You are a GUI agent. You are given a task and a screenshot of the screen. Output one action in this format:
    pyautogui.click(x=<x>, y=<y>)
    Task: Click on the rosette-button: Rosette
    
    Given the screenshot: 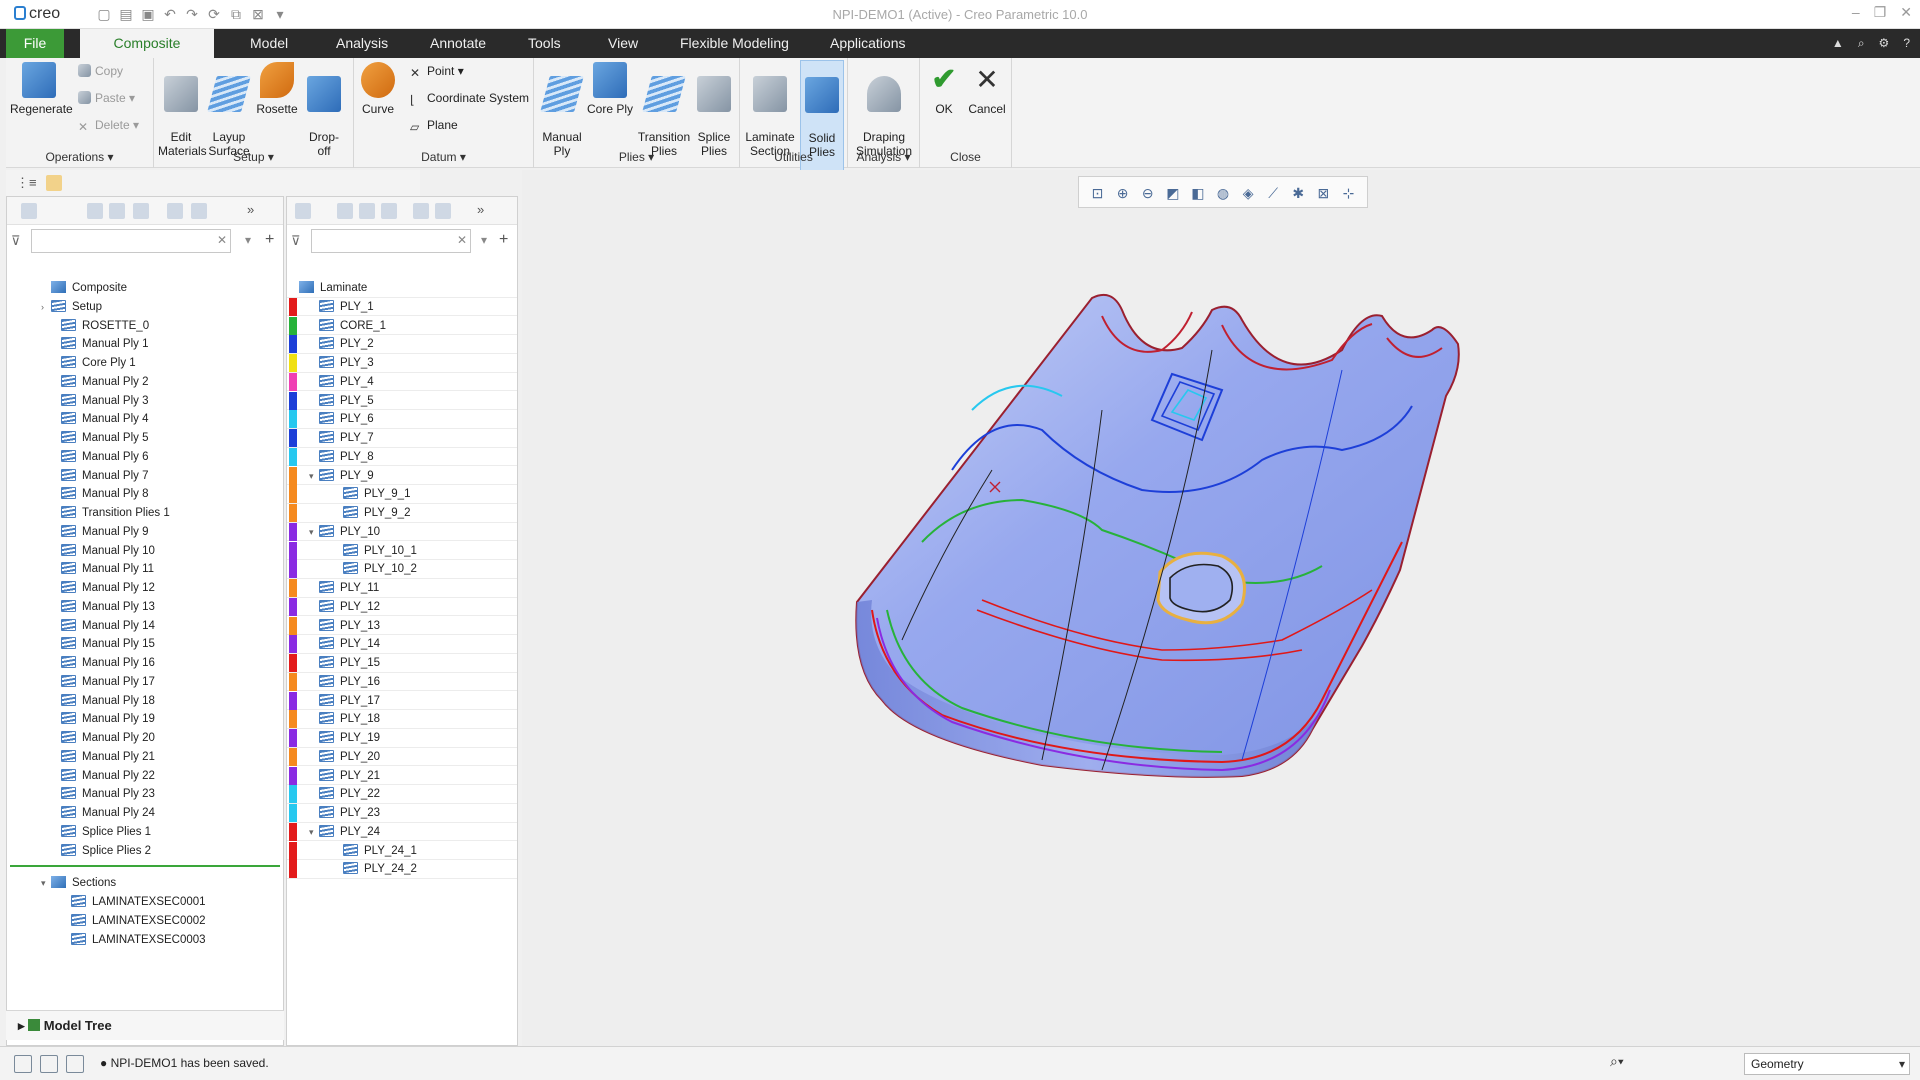 What is the action you would take?
    pyautogui.click(x=277, y=88)
    